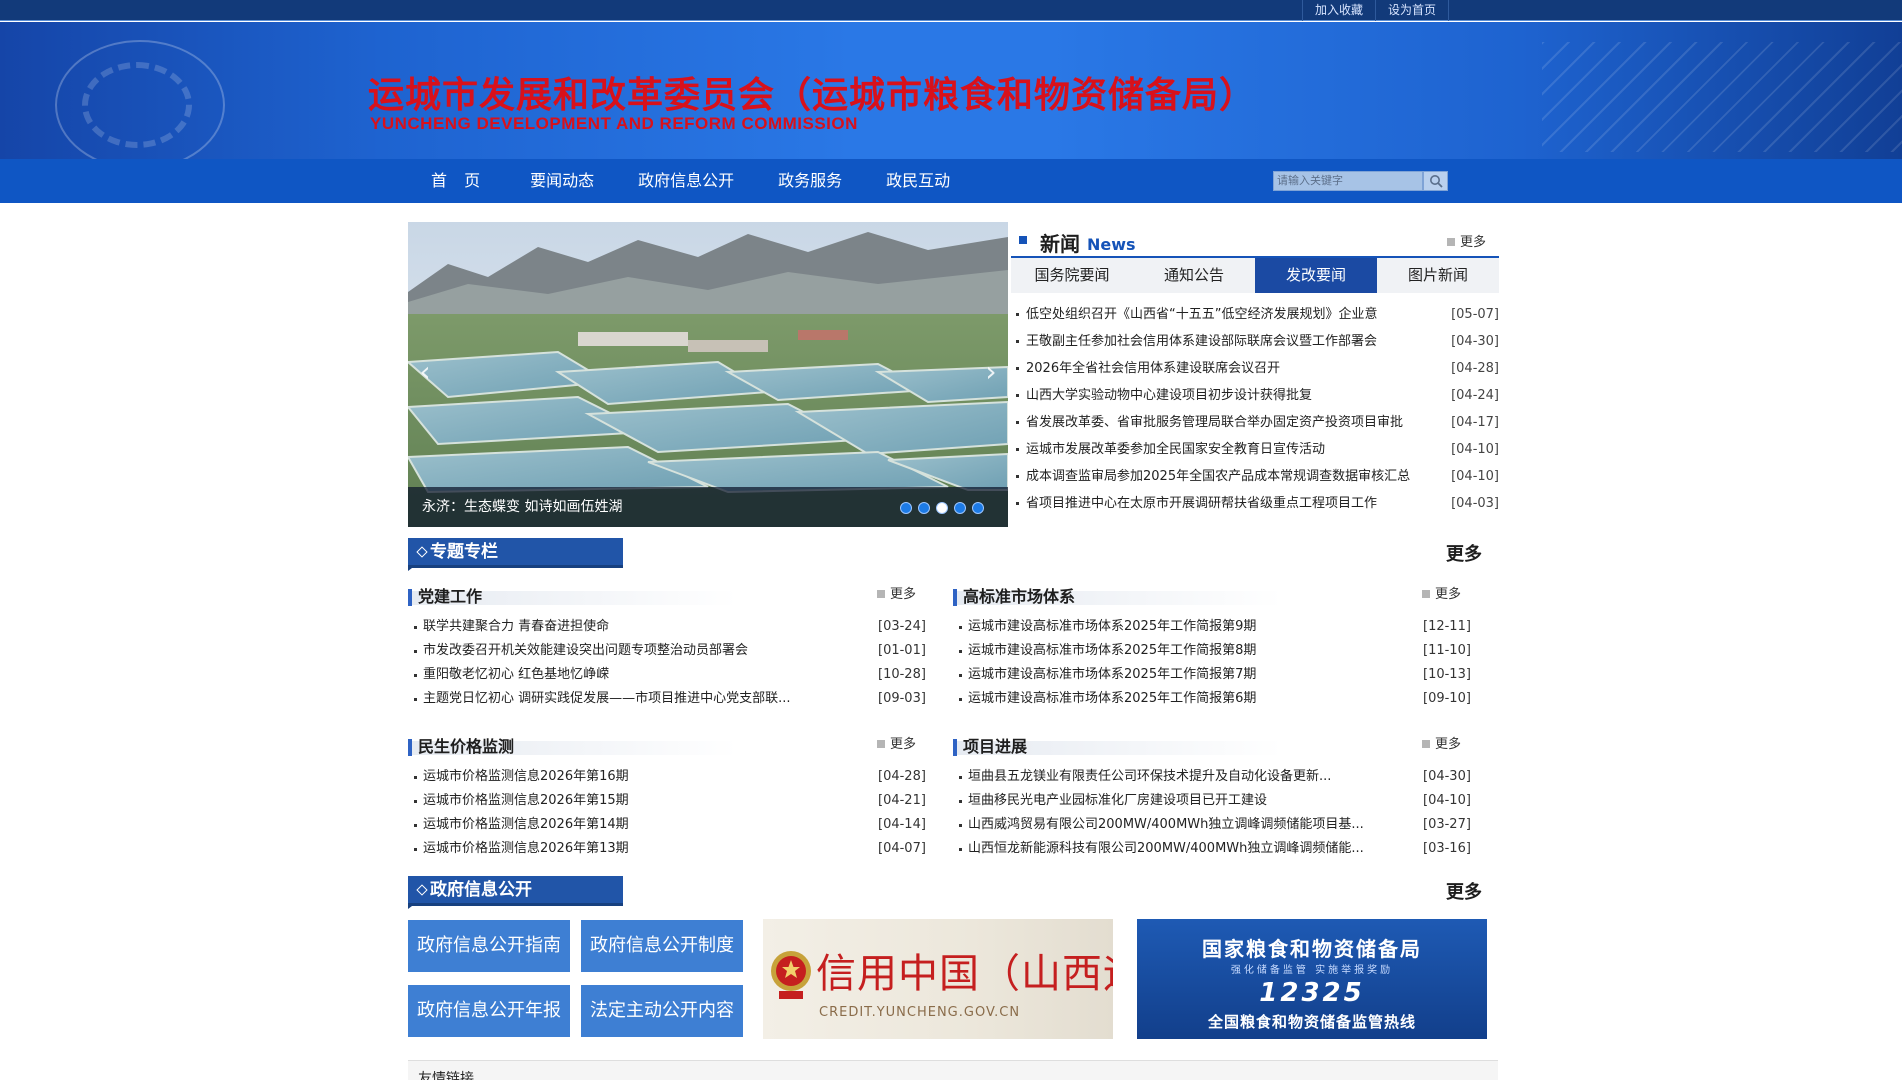  I want to click on news-item: 省项目推进中心在太原市开展调研帮扶省级重点工程项目工作 [04-03], so click(1255, 503).